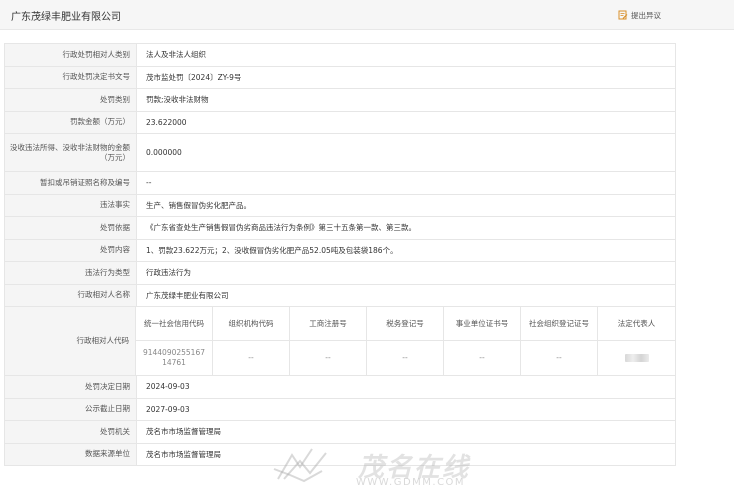 The image size is (734, 490). What do you see at coordinates (71, 100) in the screenshot?
I see `row-label: 处罚类别` at bounding box center [71, 100].